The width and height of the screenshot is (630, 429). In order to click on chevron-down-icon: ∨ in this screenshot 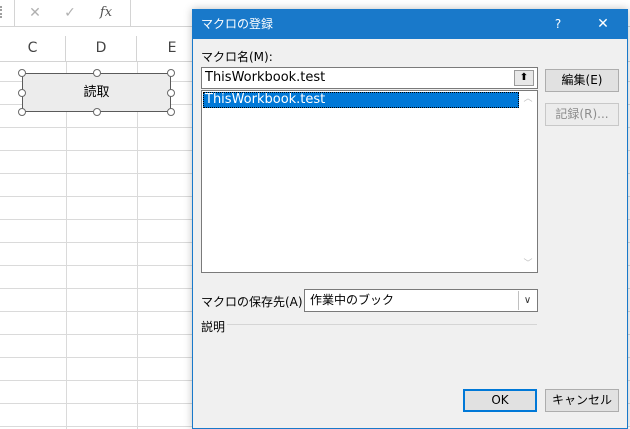, I will do `click(527, 300)`.